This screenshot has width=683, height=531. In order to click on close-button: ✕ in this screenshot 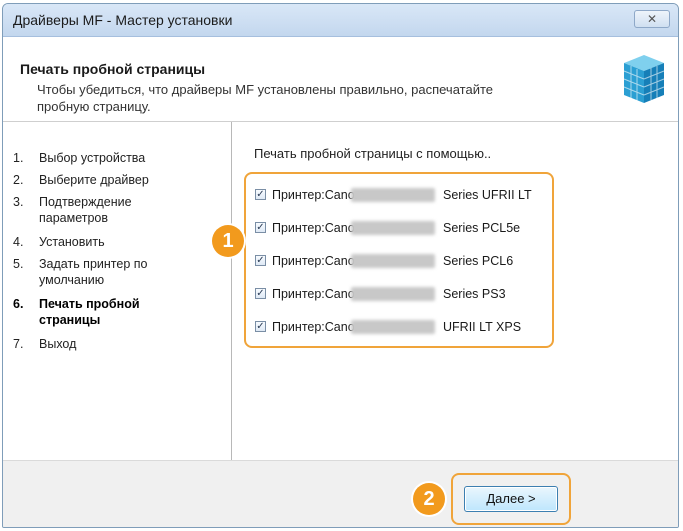, I will do `click(652, 19)`.